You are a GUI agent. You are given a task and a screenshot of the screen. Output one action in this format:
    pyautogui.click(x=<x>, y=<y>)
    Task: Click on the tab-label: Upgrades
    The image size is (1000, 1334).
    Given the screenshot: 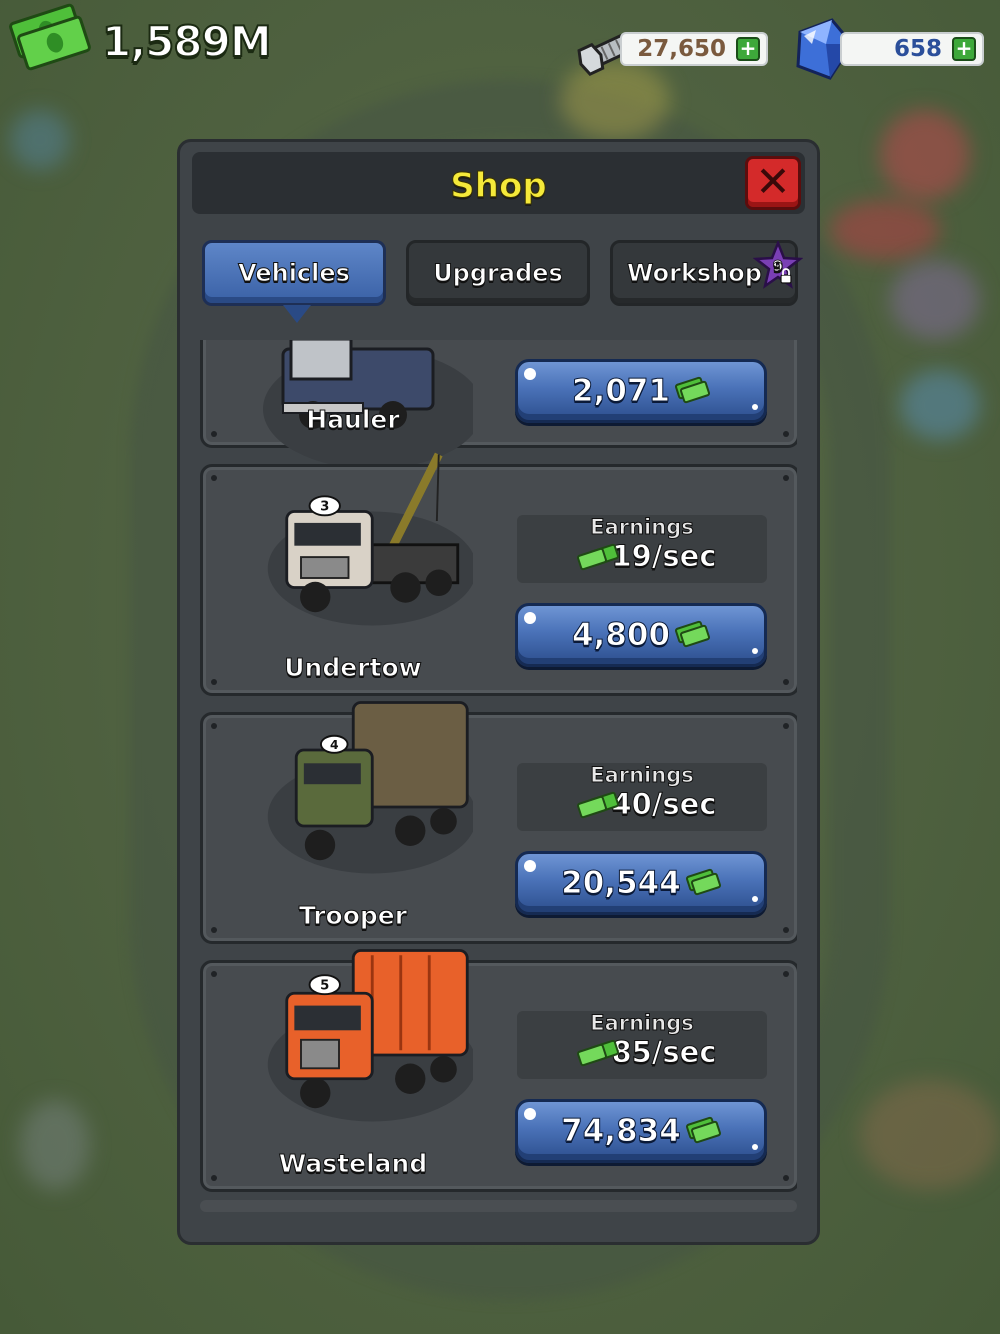 What is the action you would take?
    pyautogui.click(x=498, y=273)
    